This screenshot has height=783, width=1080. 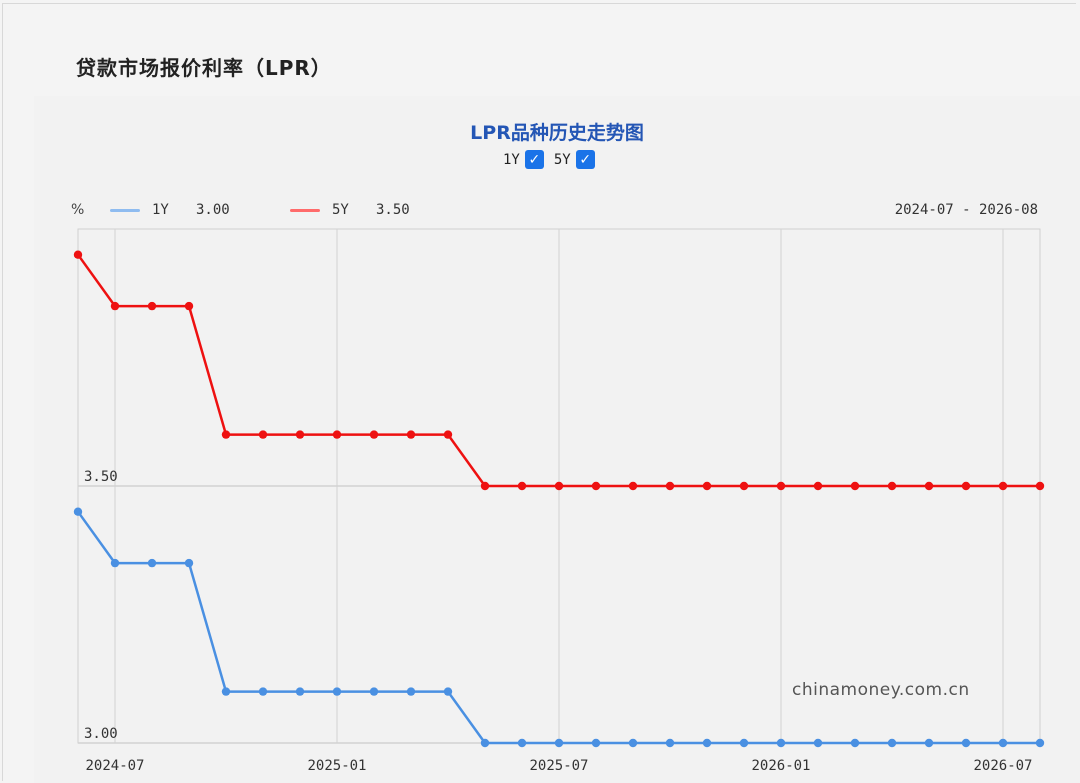 What do you see at coordinates (336, 766) in the screenshot?
I see `x-tick-label: 2025-01` at bounding box center [336, 766].